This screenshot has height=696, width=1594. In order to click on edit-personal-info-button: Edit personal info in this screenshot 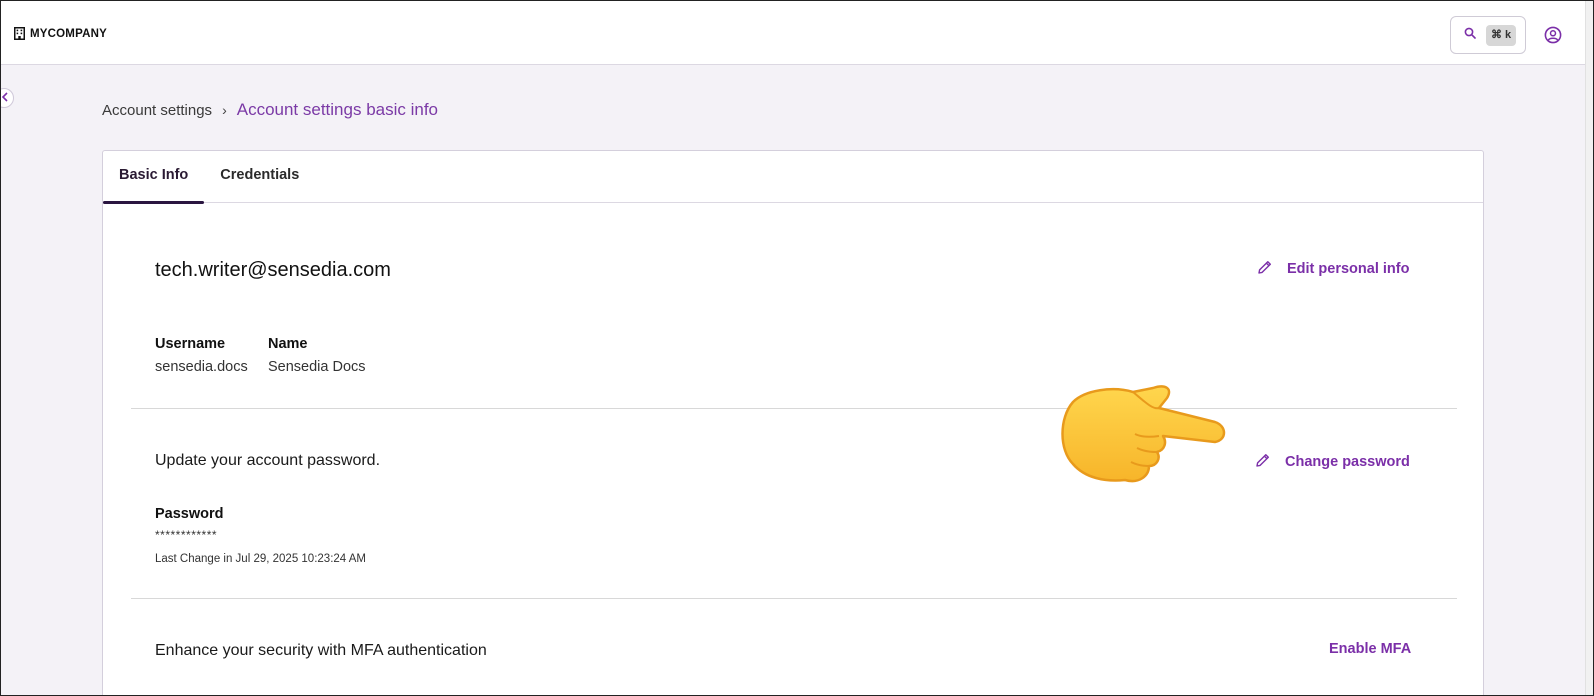, I will do `click(1333, 269)`.